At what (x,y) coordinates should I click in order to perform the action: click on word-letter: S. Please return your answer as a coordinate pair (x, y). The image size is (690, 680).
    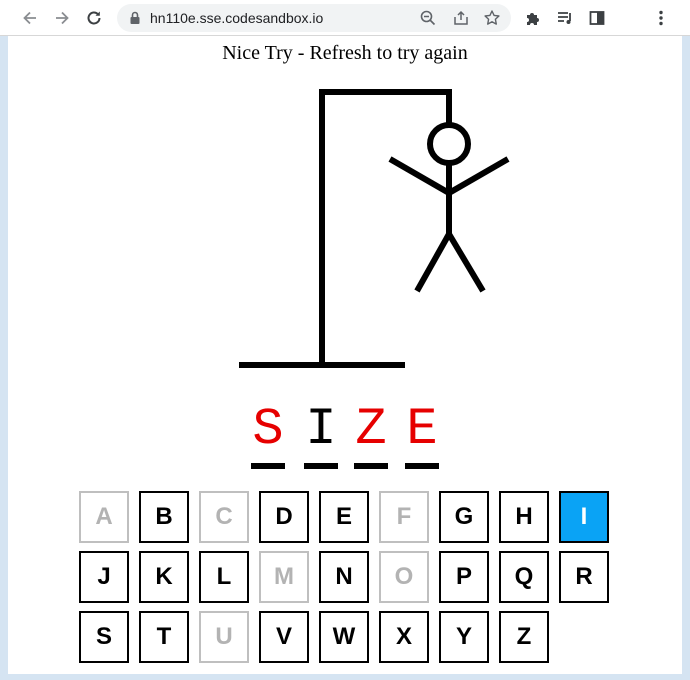
    Looking at the image, I should click on (268, 429).